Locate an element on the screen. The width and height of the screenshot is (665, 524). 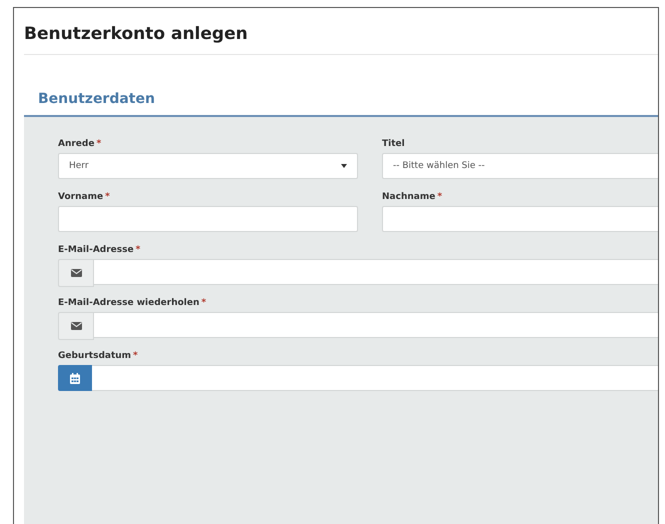
field-label: Titel is located at coordinates (394, 144).